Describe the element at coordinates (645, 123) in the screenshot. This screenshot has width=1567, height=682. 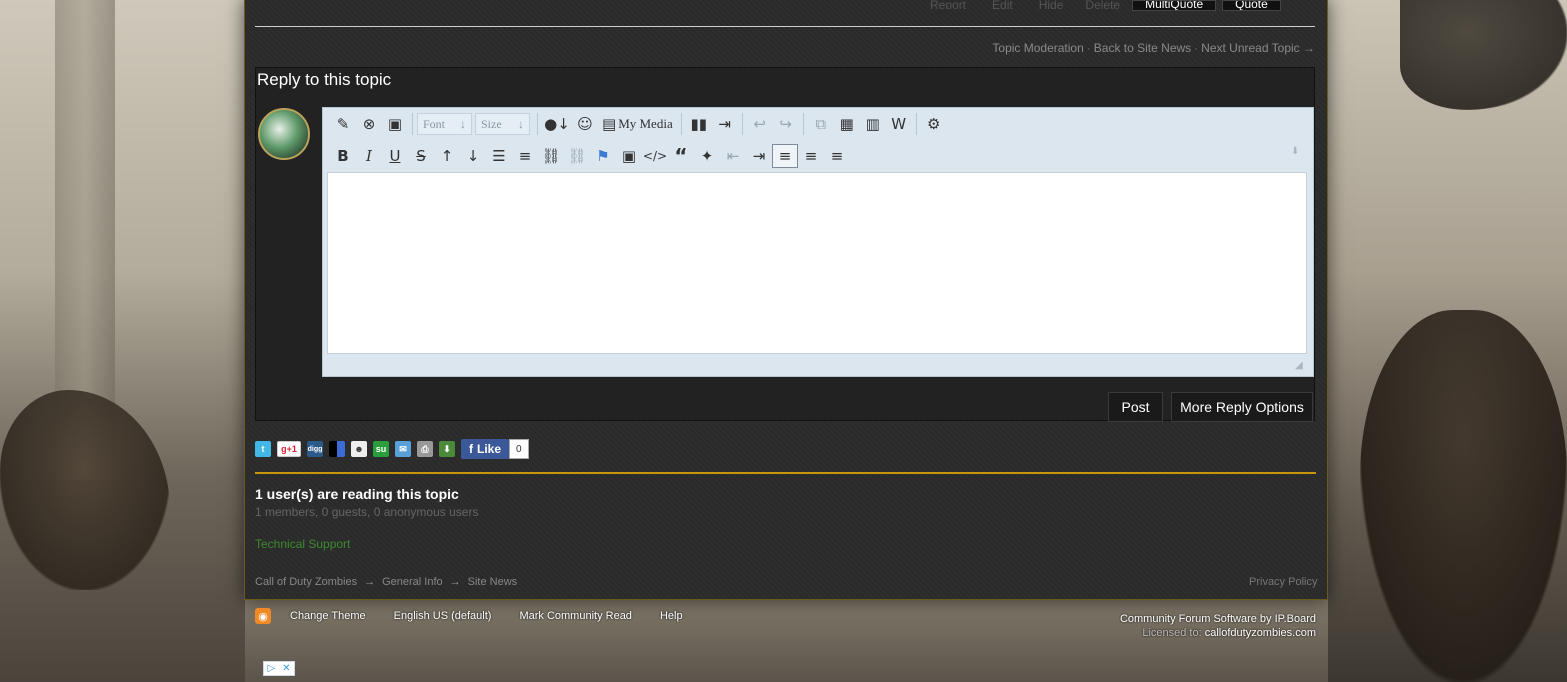
I see `my-media-label: My Media` at that location.